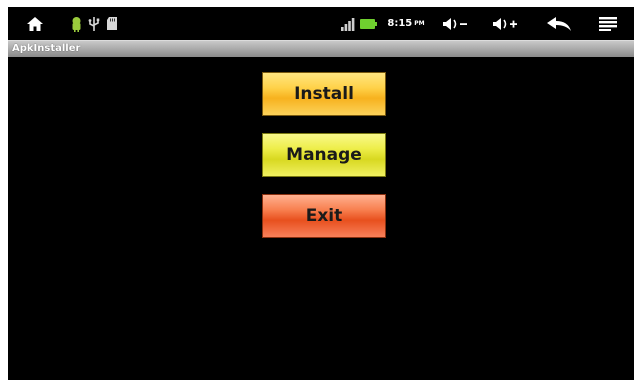  What do you see at coordinates (46, 48) in the screenshot?
I see `app-title: ApkInstaller` at bounding box center [46, 48].